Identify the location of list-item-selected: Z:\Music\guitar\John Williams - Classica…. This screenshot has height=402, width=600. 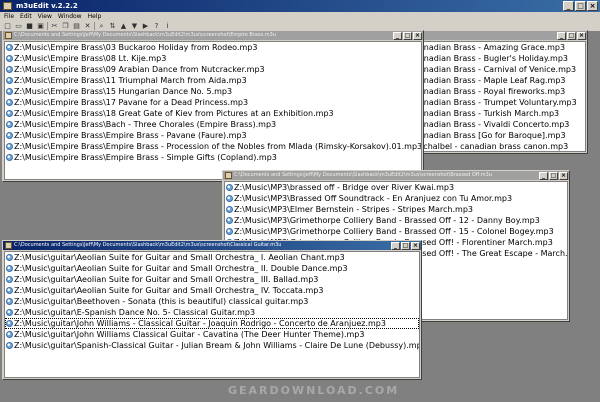
(212, 323).